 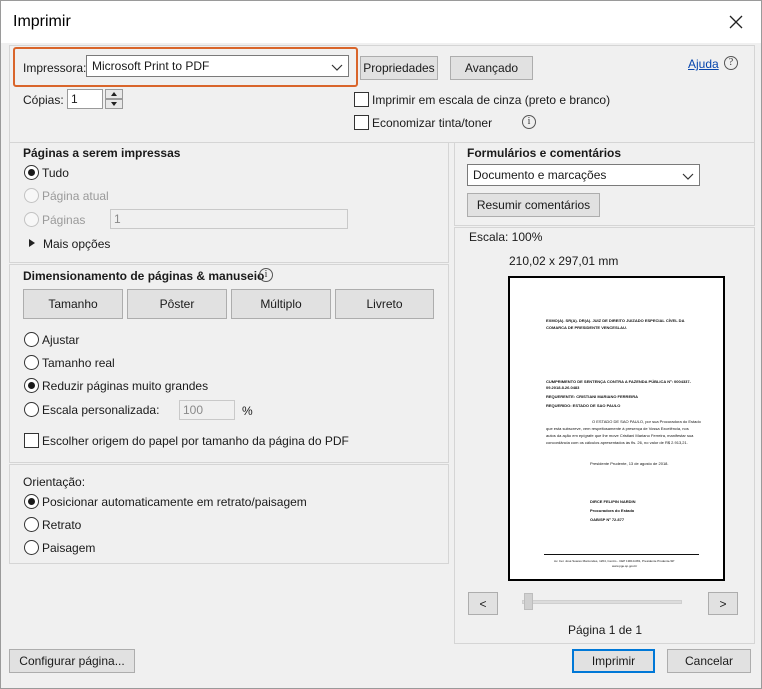 I want to click on actual-size-label: Tamanho real, so click(x=78, y=363).